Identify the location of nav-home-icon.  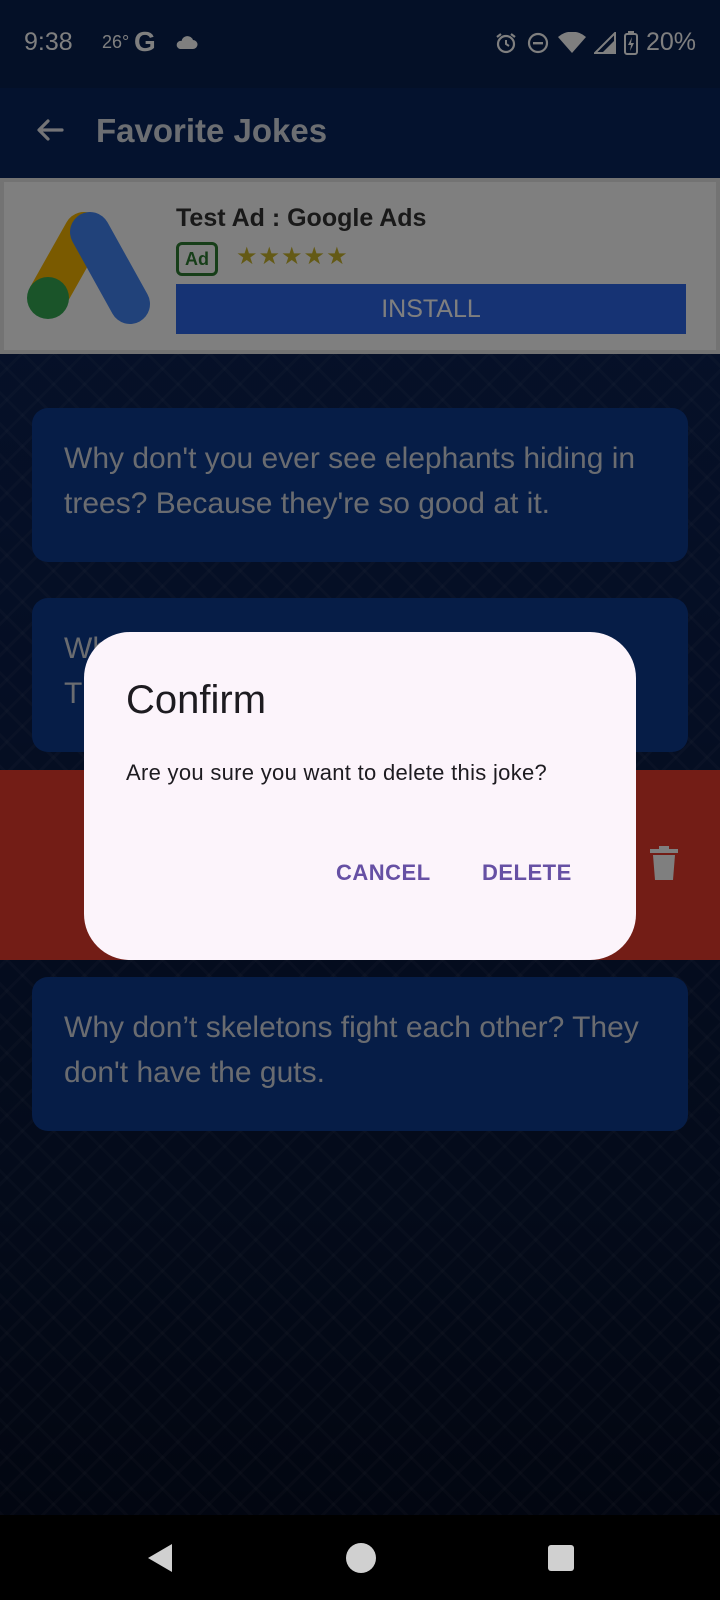
(361, 1558).